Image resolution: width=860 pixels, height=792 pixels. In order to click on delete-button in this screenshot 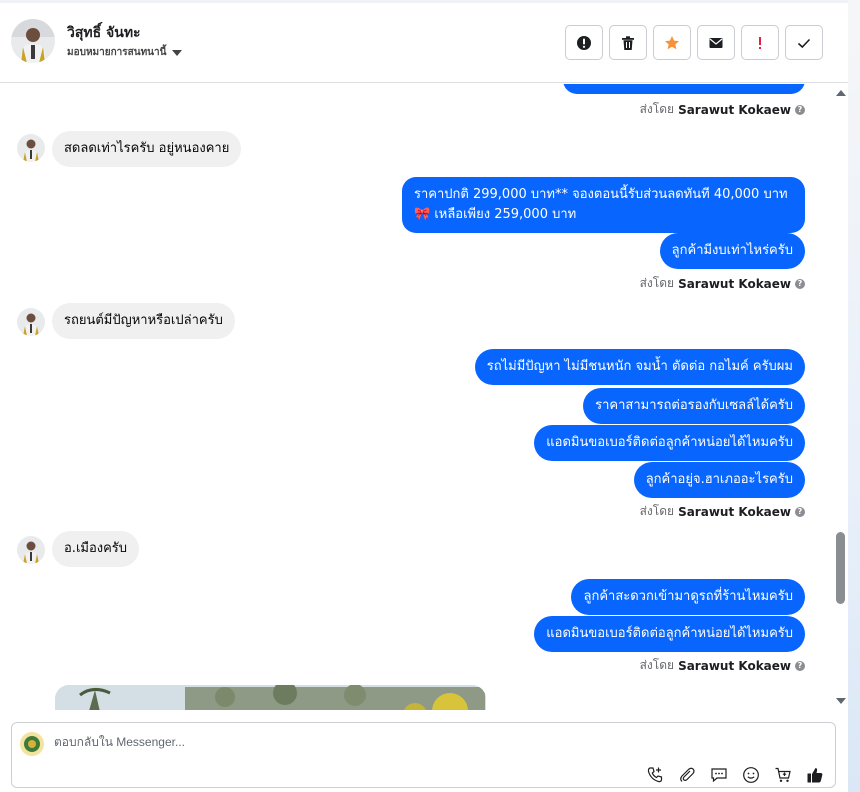, I will do `click(628, 42)`.